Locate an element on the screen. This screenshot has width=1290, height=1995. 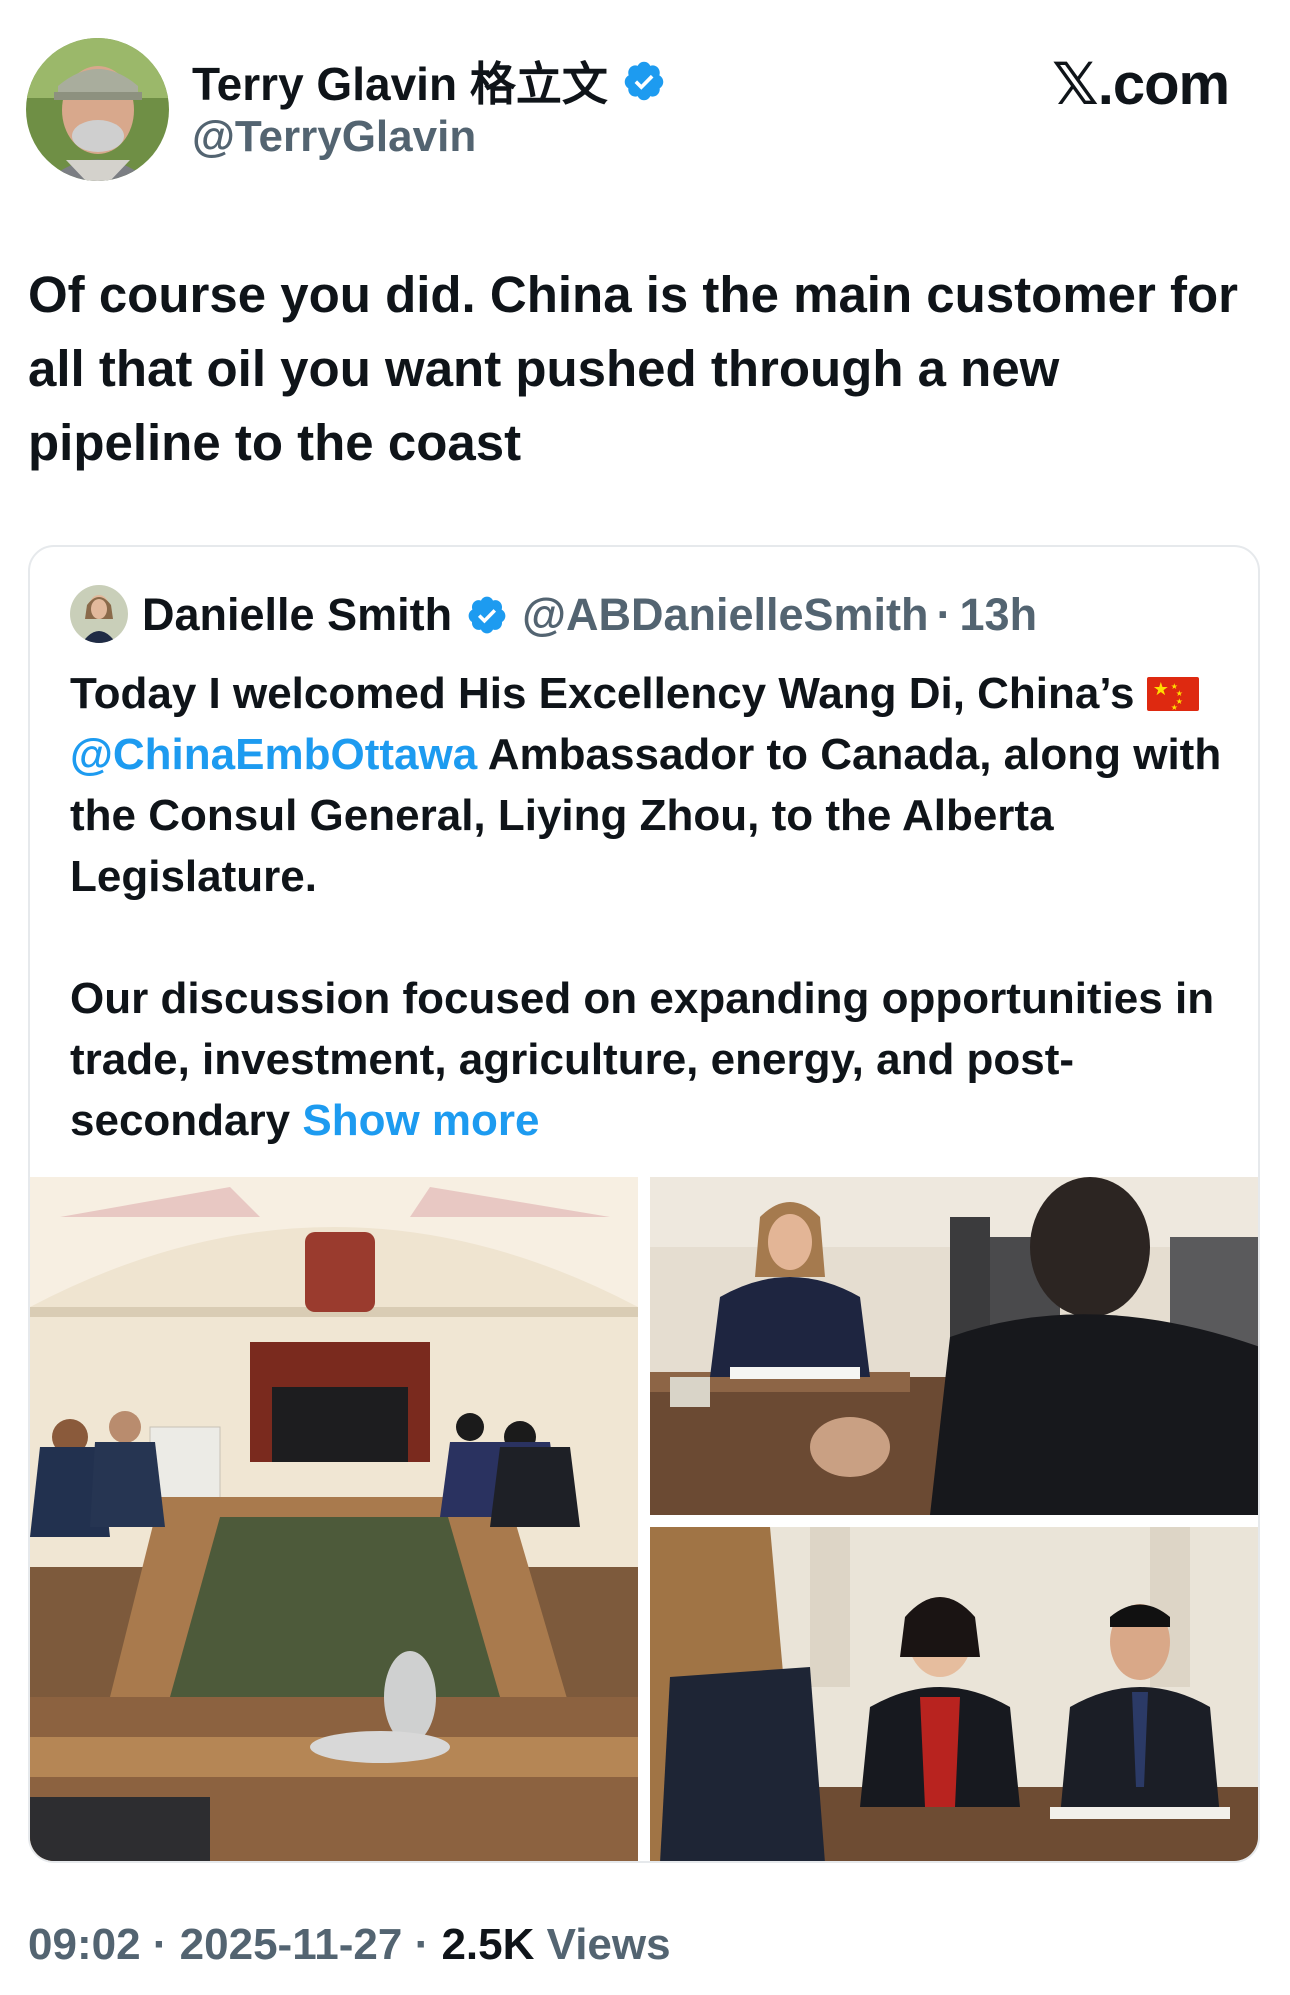
tweet-meta: 09:02 · 2025-11-27 · 2.5K Views is located at coordinates (349, 1945).